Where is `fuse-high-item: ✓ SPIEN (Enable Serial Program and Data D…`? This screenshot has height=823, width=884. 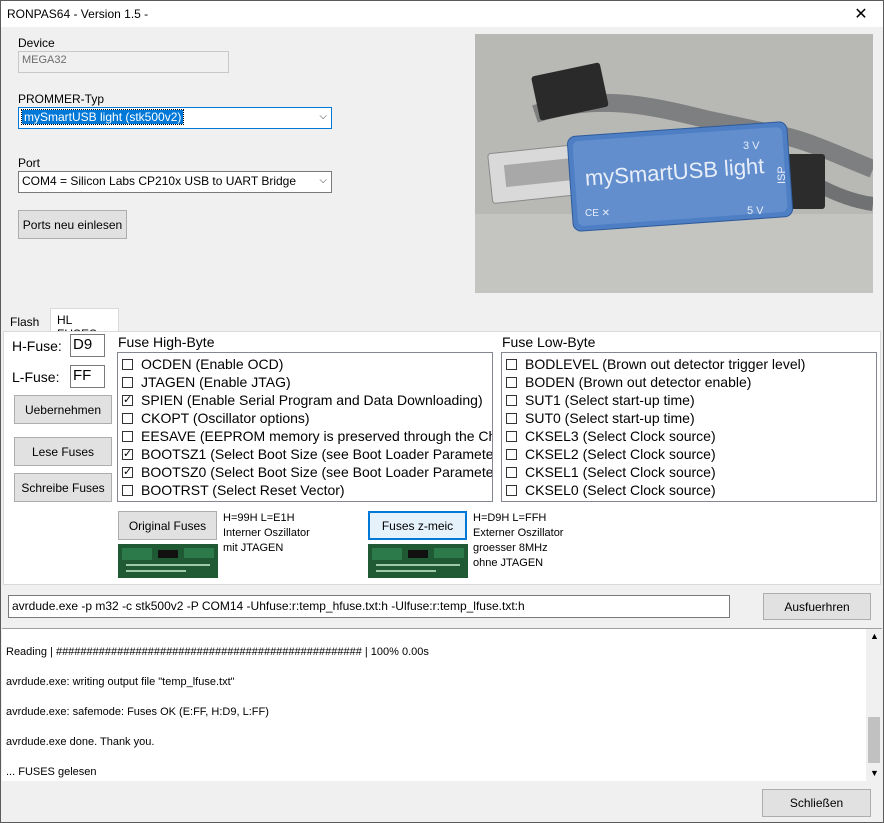 fuse-high-item: ✓ SPIEN (Enable Serial Program and Data D… is located at coordinates (302, 400).